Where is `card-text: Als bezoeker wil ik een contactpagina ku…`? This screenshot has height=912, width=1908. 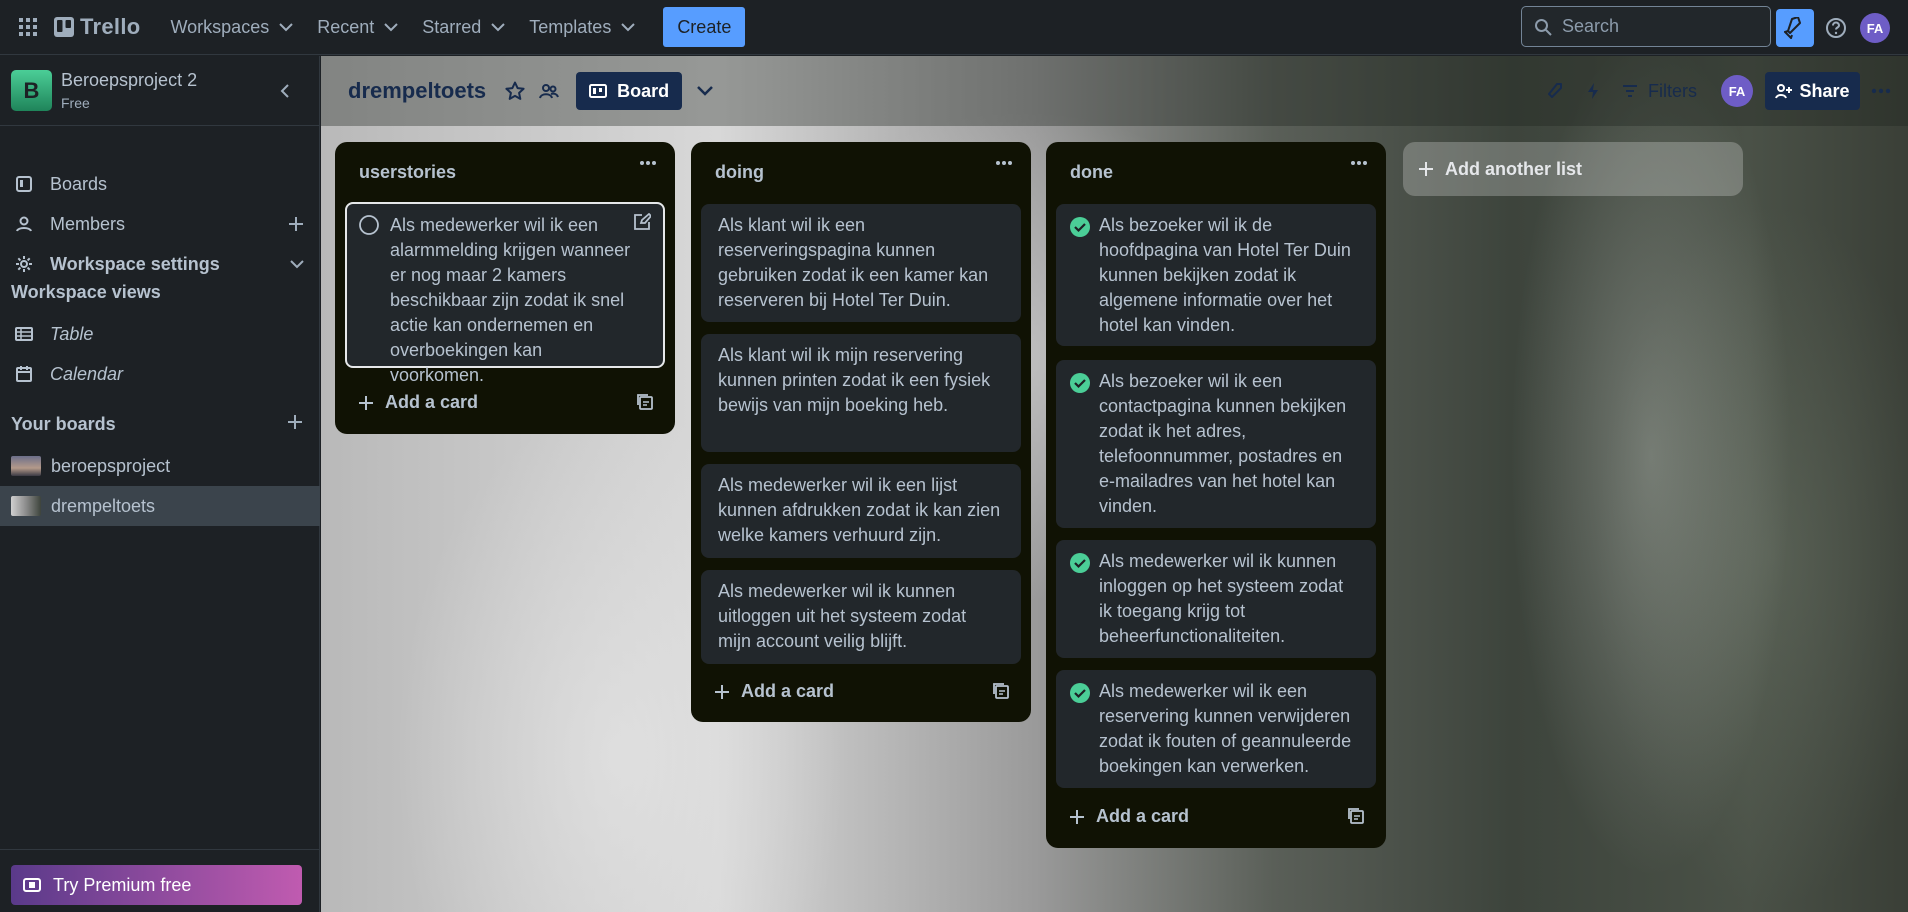 card-text: Als bezoeker wil ik een contactpagina ku… is located at coordinates (1223, 443).